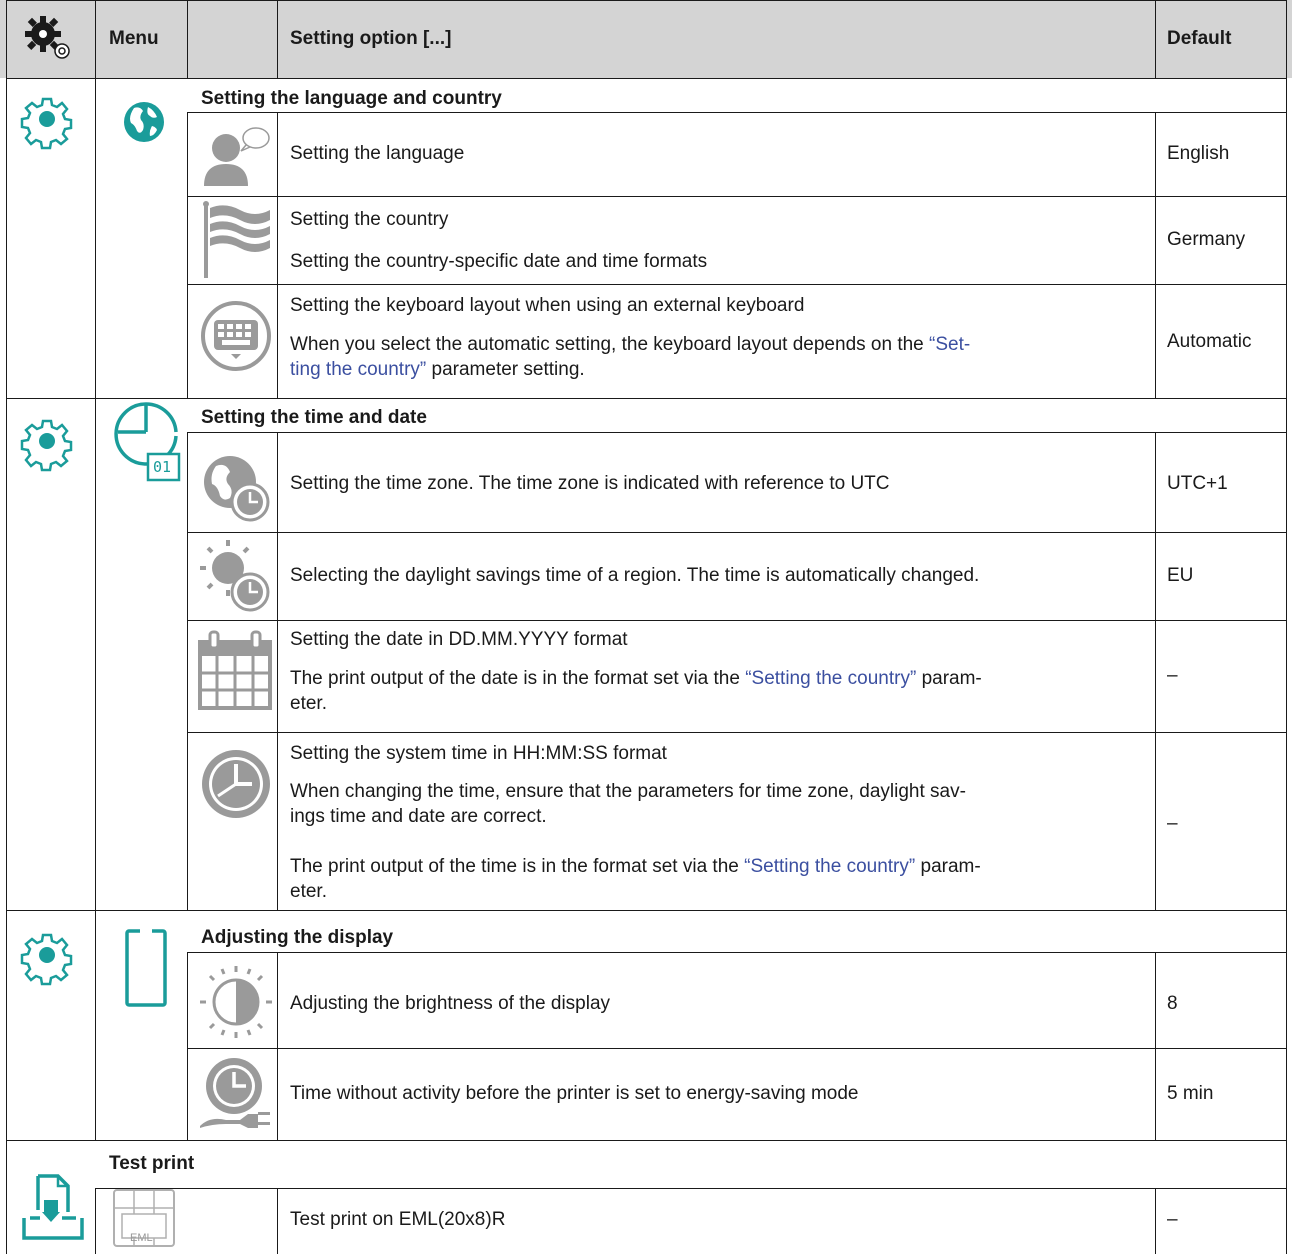 The height and width of the screenshot is (1254, 1292). I want to click on date-line3: eter., so click(308, 703).